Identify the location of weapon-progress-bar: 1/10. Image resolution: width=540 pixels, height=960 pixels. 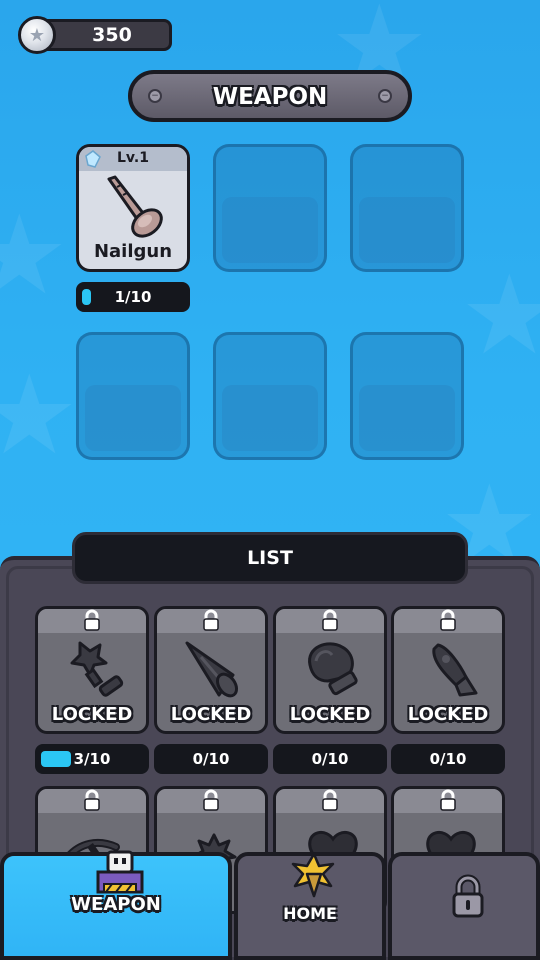
(133, 297).